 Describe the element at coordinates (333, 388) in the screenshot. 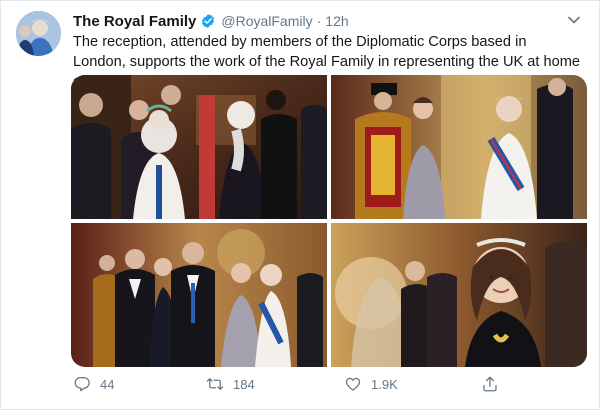

I see `action-bar: 44 184 1.9K` at that location.